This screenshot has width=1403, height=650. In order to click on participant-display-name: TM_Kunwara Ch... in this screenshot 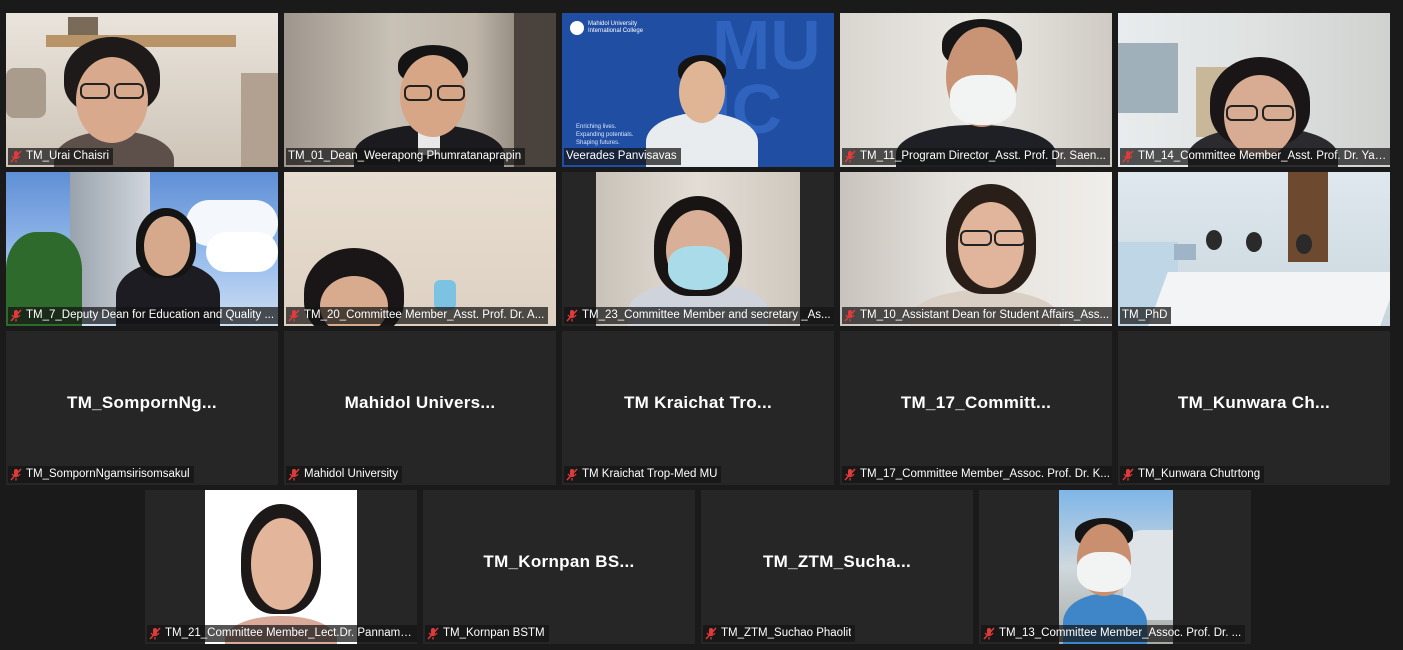, I will do `click(1254, 402)`.